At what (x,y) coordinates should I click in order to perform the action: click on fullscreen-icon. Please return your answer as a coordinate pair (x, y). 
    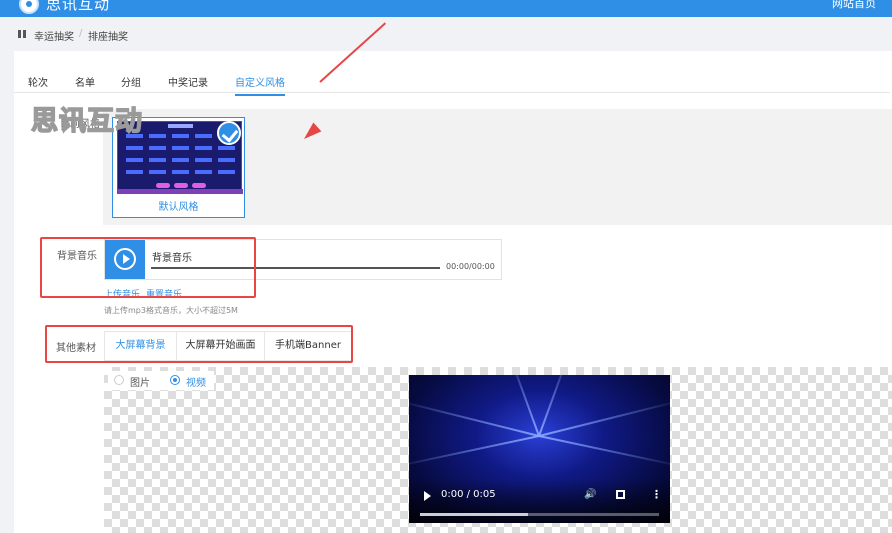
    Looking at the image, I should click on (620, 494).